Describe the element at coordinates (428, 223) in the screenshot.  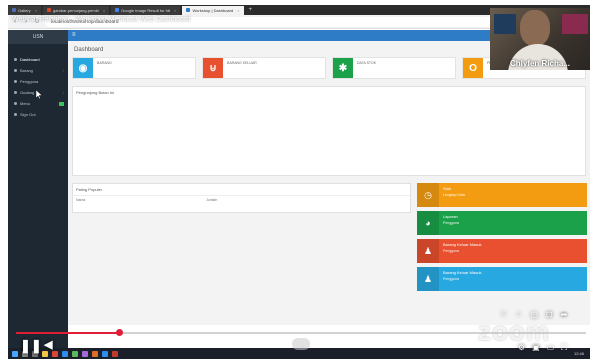
I see `pie-icon: ◕` at that location.